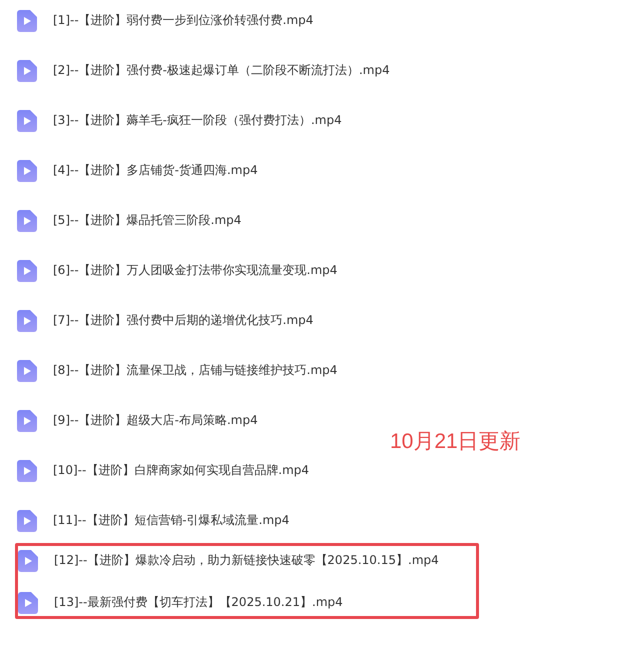 This screenshot has height=646, width=639. I want to click on file-name: [4]--【进阶】多店铺货-货通四海.mp4, so click(155, 170).